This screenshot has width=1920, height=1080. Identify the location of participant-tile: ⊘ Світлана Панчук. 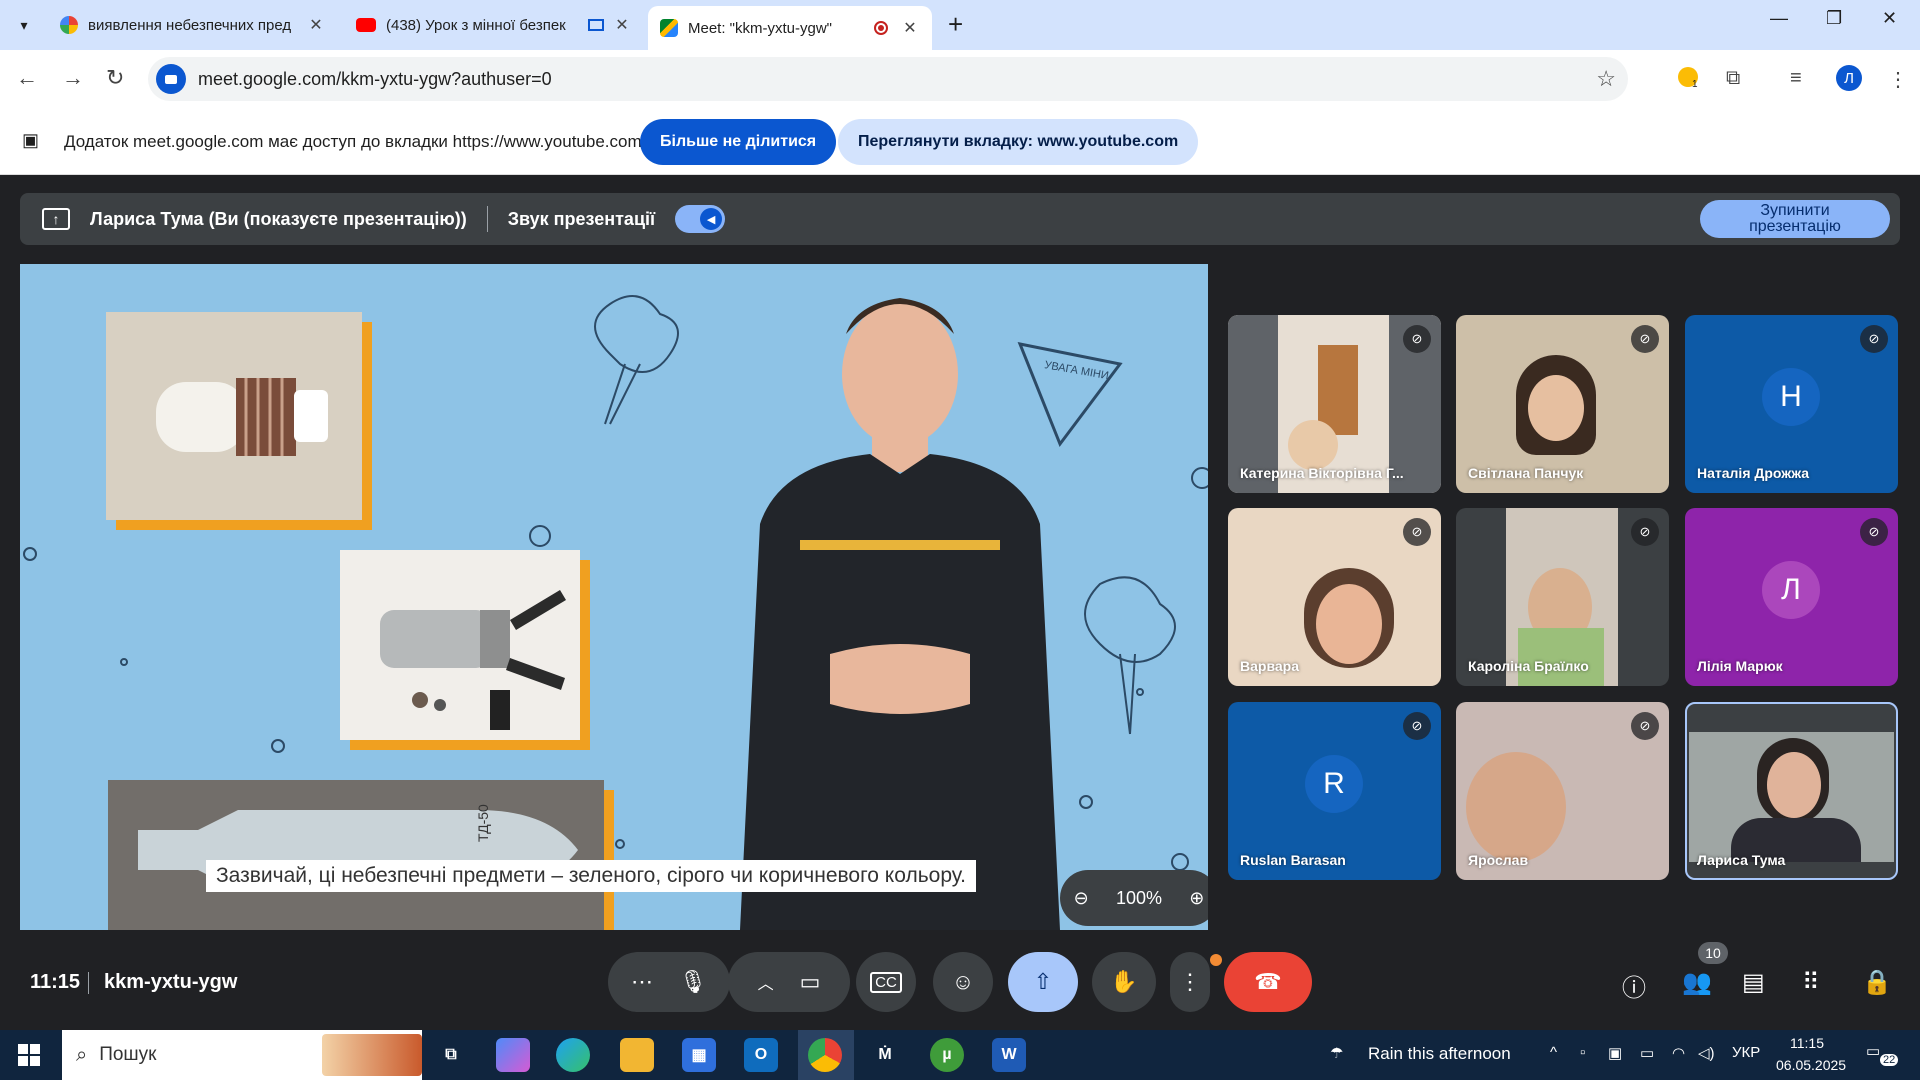
(1562, 404).